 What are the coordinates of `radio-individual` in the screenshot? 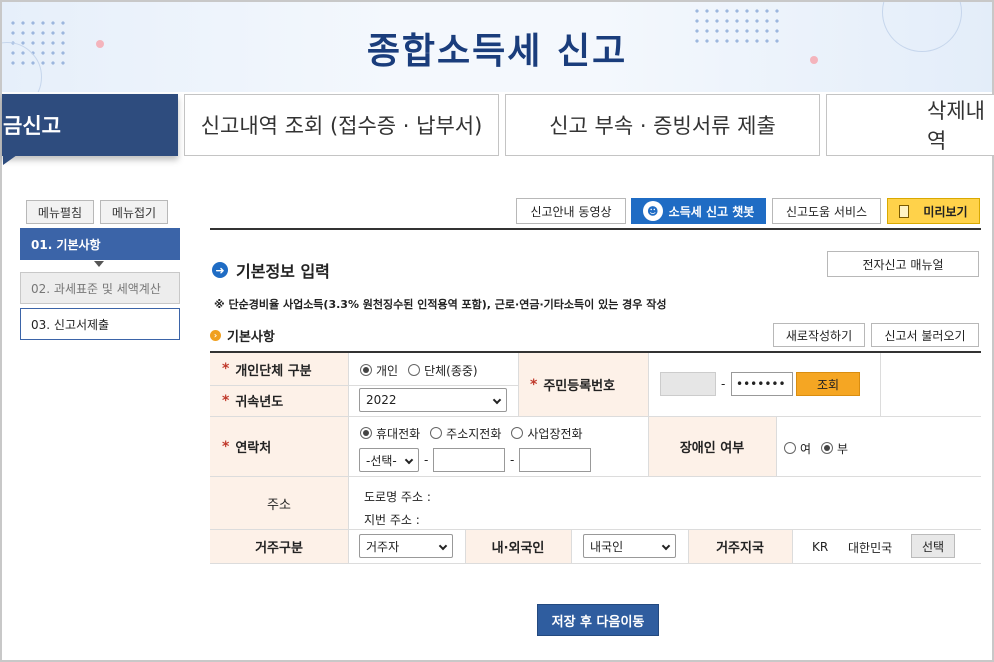 It's located at (366, 370).